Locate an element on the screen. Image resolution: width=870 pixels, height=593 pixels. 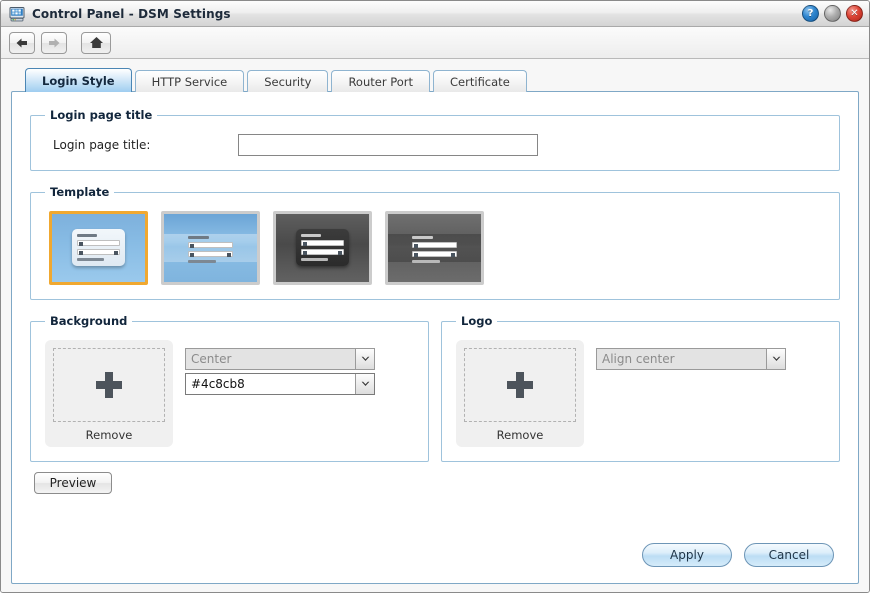
forward-button is located at coordinates (54, 42).